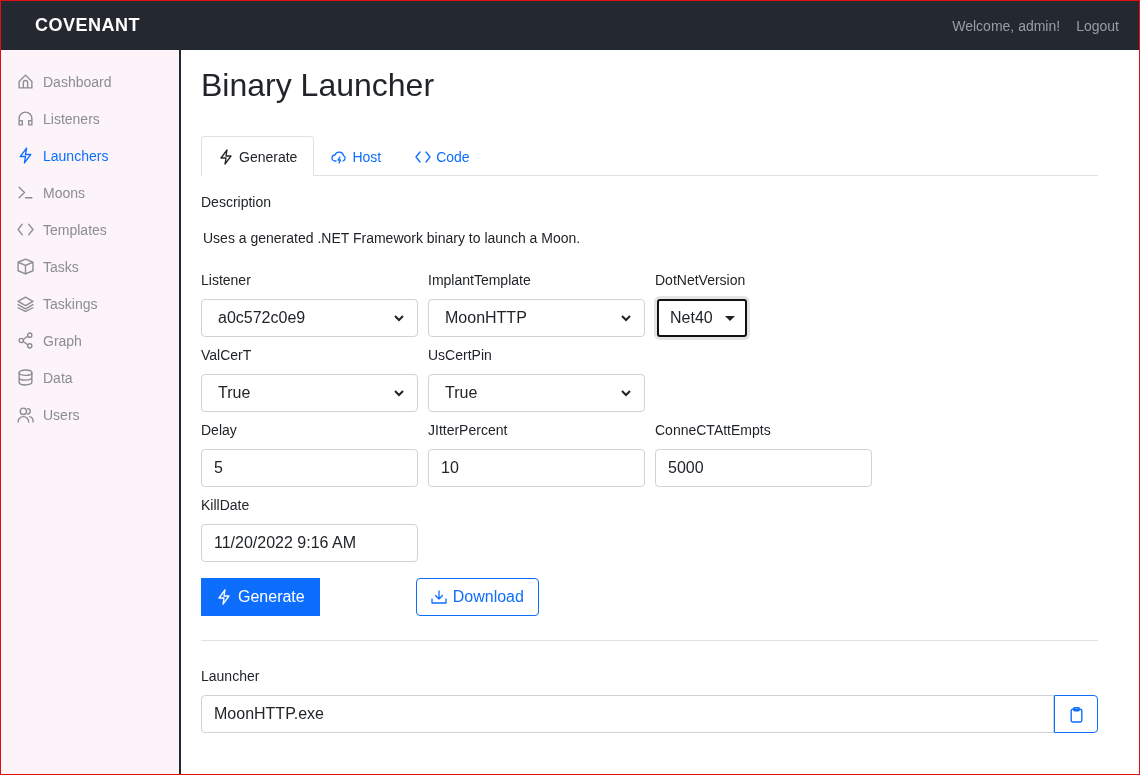 This screenshot has height=775, width=1140. Describe the element at coordinates (25, 303) in the screenshot. I see `layers-icon` at that location.